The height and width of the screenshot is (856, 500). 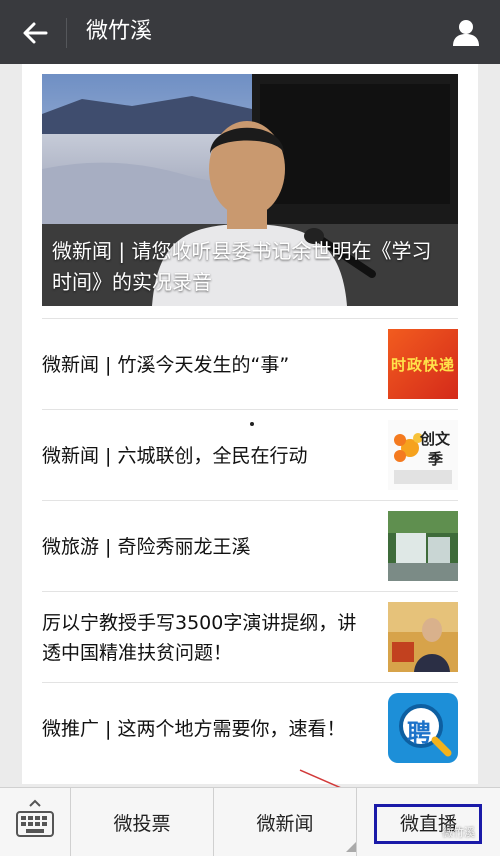 What do you see at coordinates (166, 364) in the screenshot?
I see `article-title: 微新闻 | 竹溪今天发生的“事”` at bounding box center [166, 364].